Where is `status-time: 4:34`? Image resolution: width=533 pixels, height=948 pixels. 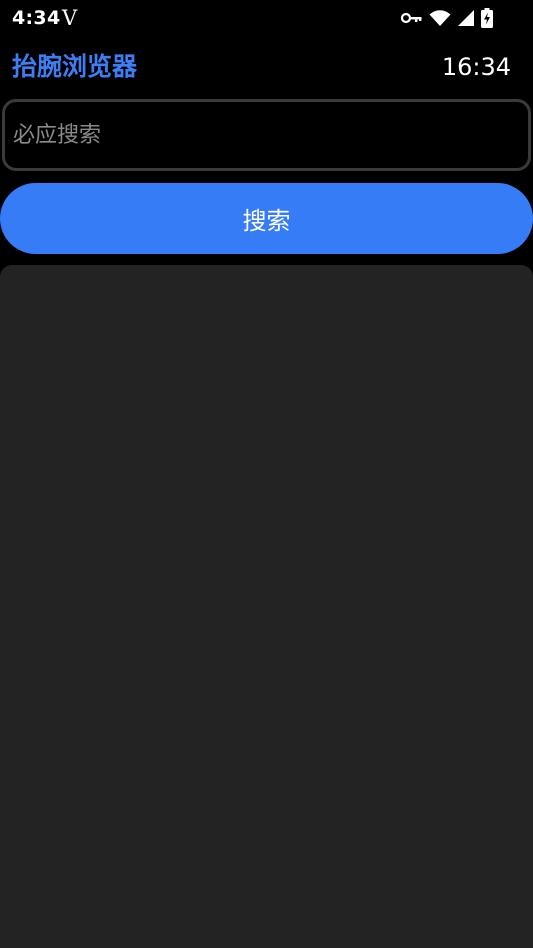 status-time: 4:34 is located at coordinates (36, 18).